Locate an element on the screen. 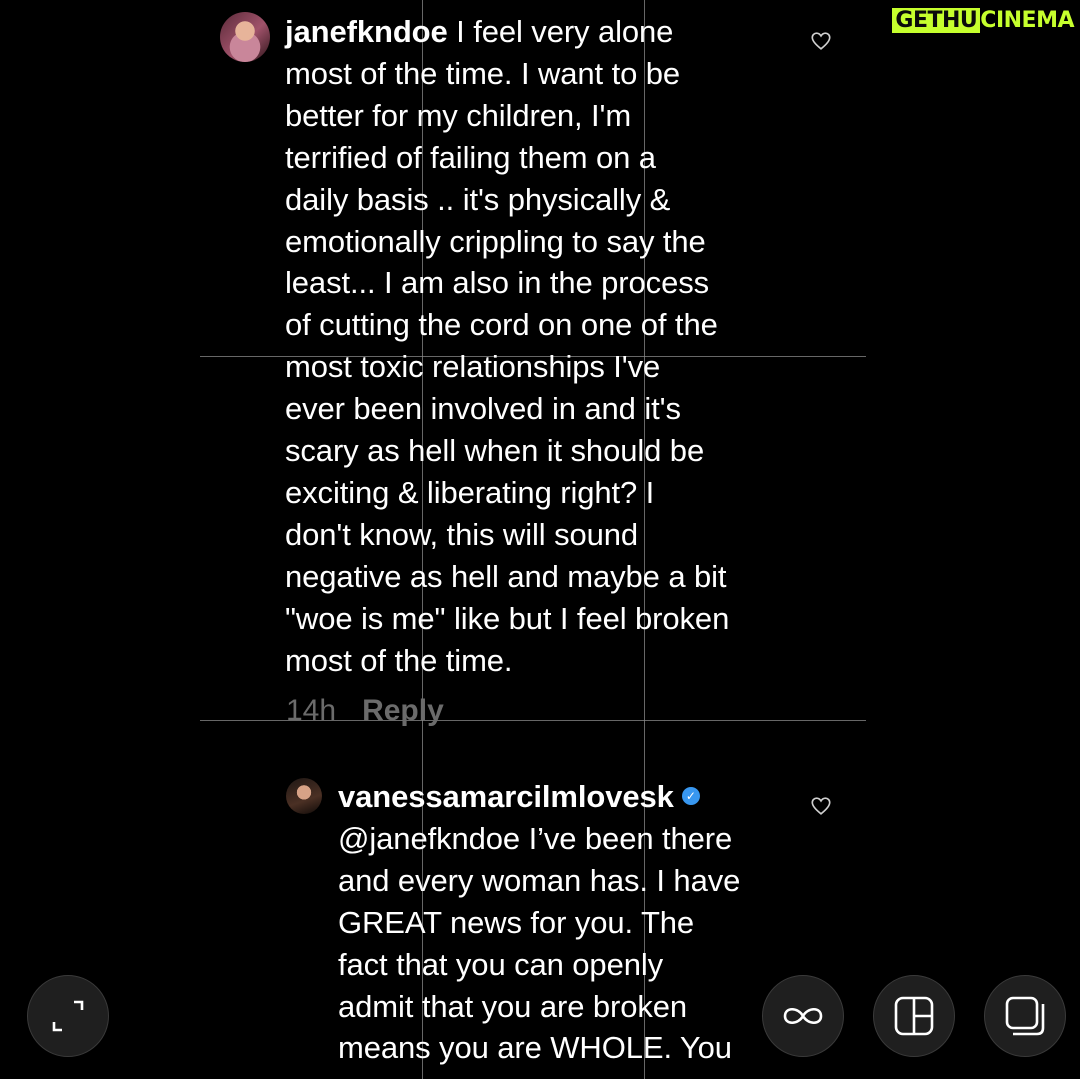 This screenshot has width=1080, height=1079. boomerang-button is located at coordinates (803, 1016).